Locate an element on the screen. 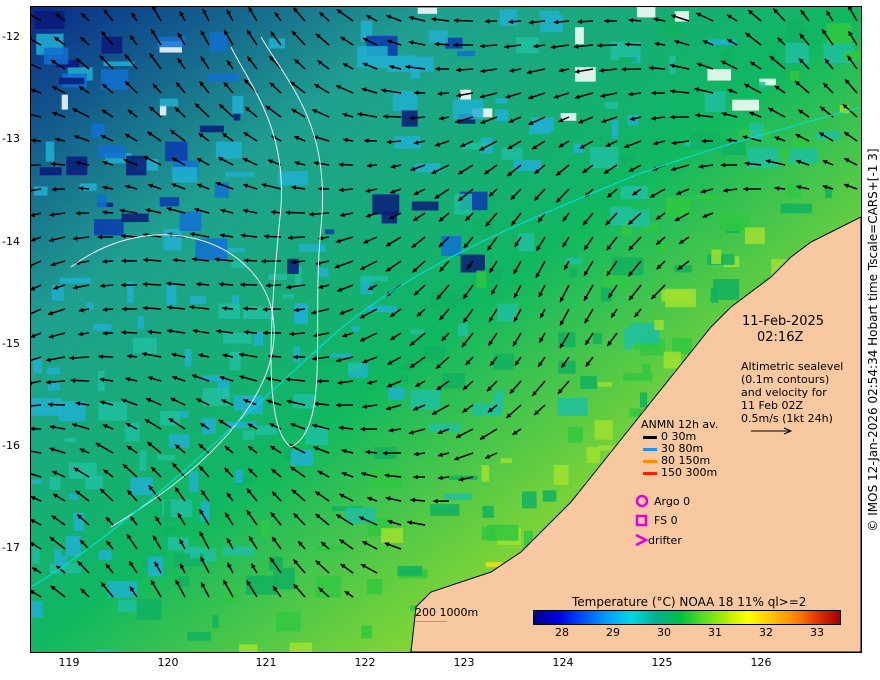  bathy-swatch is located at coordinates (431, 621).